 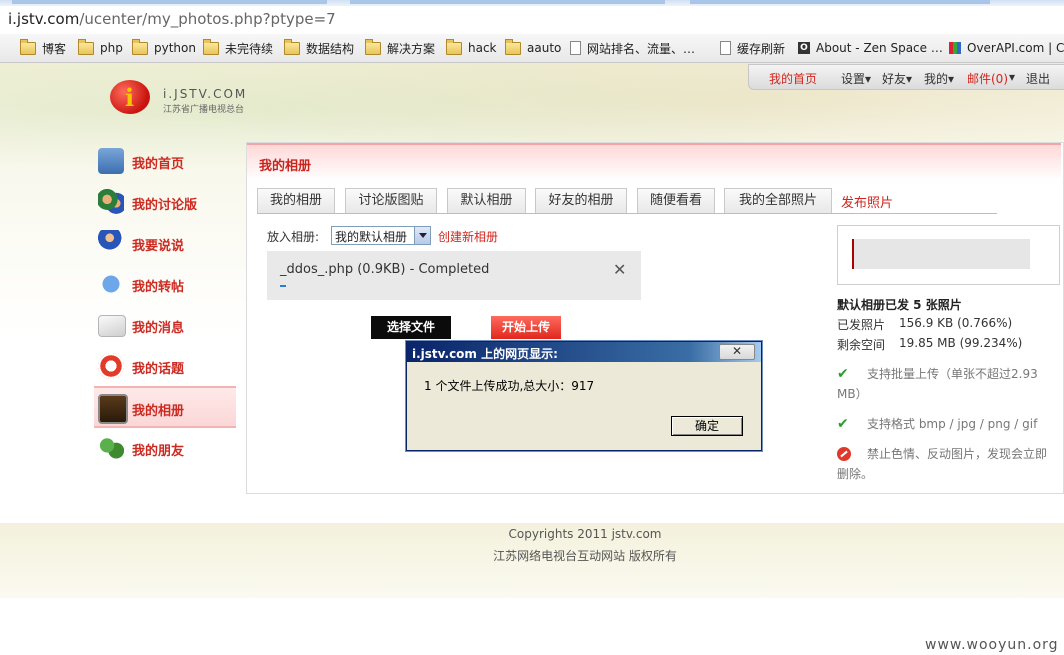 I want to click on logout-link: 退出, so click(x=1038, y=78).